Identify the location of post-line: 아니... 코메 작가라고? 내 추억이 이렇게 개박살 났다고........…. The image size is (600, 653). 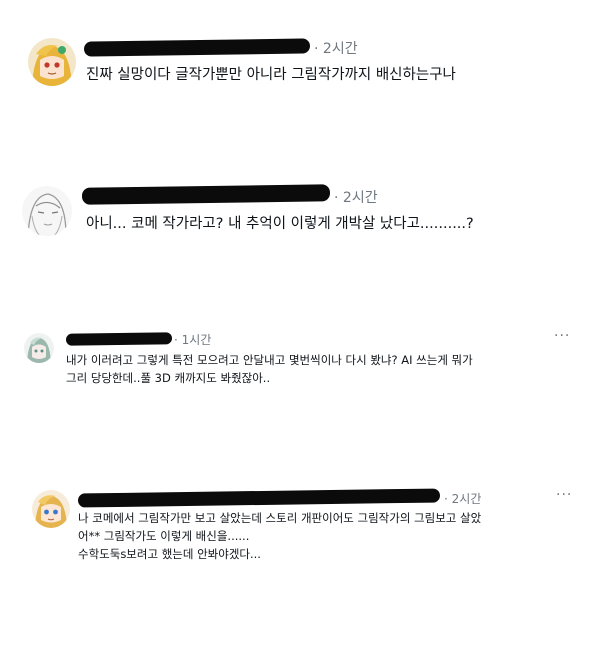
(280, 224).